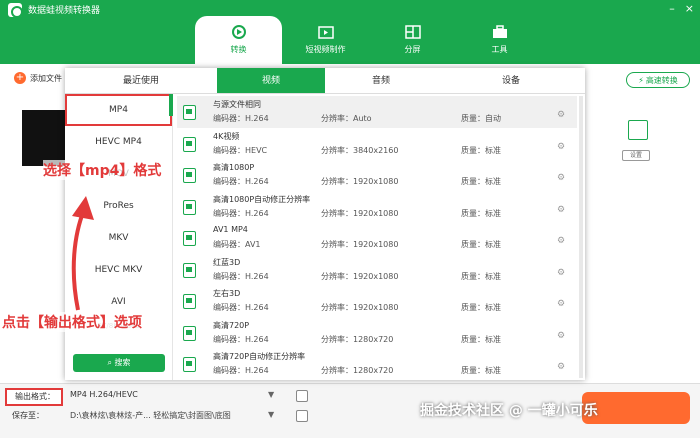  Describe the element at coordinates (511, 80) in the screenshot. I see `tab-device: 设备` at that location.